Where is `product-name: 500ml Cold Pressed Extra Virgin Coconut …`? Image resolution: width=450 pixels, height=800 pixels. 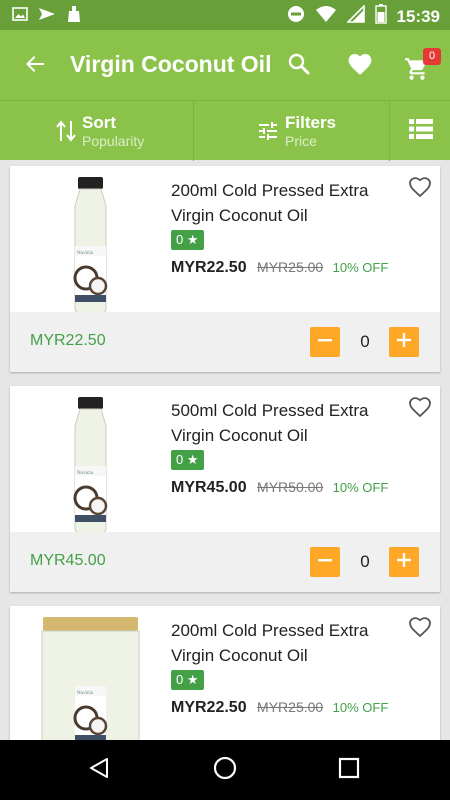 product-name: 500ml Cold Pressed Extra Virgin Coconut … is located at coordinates (286, 423).